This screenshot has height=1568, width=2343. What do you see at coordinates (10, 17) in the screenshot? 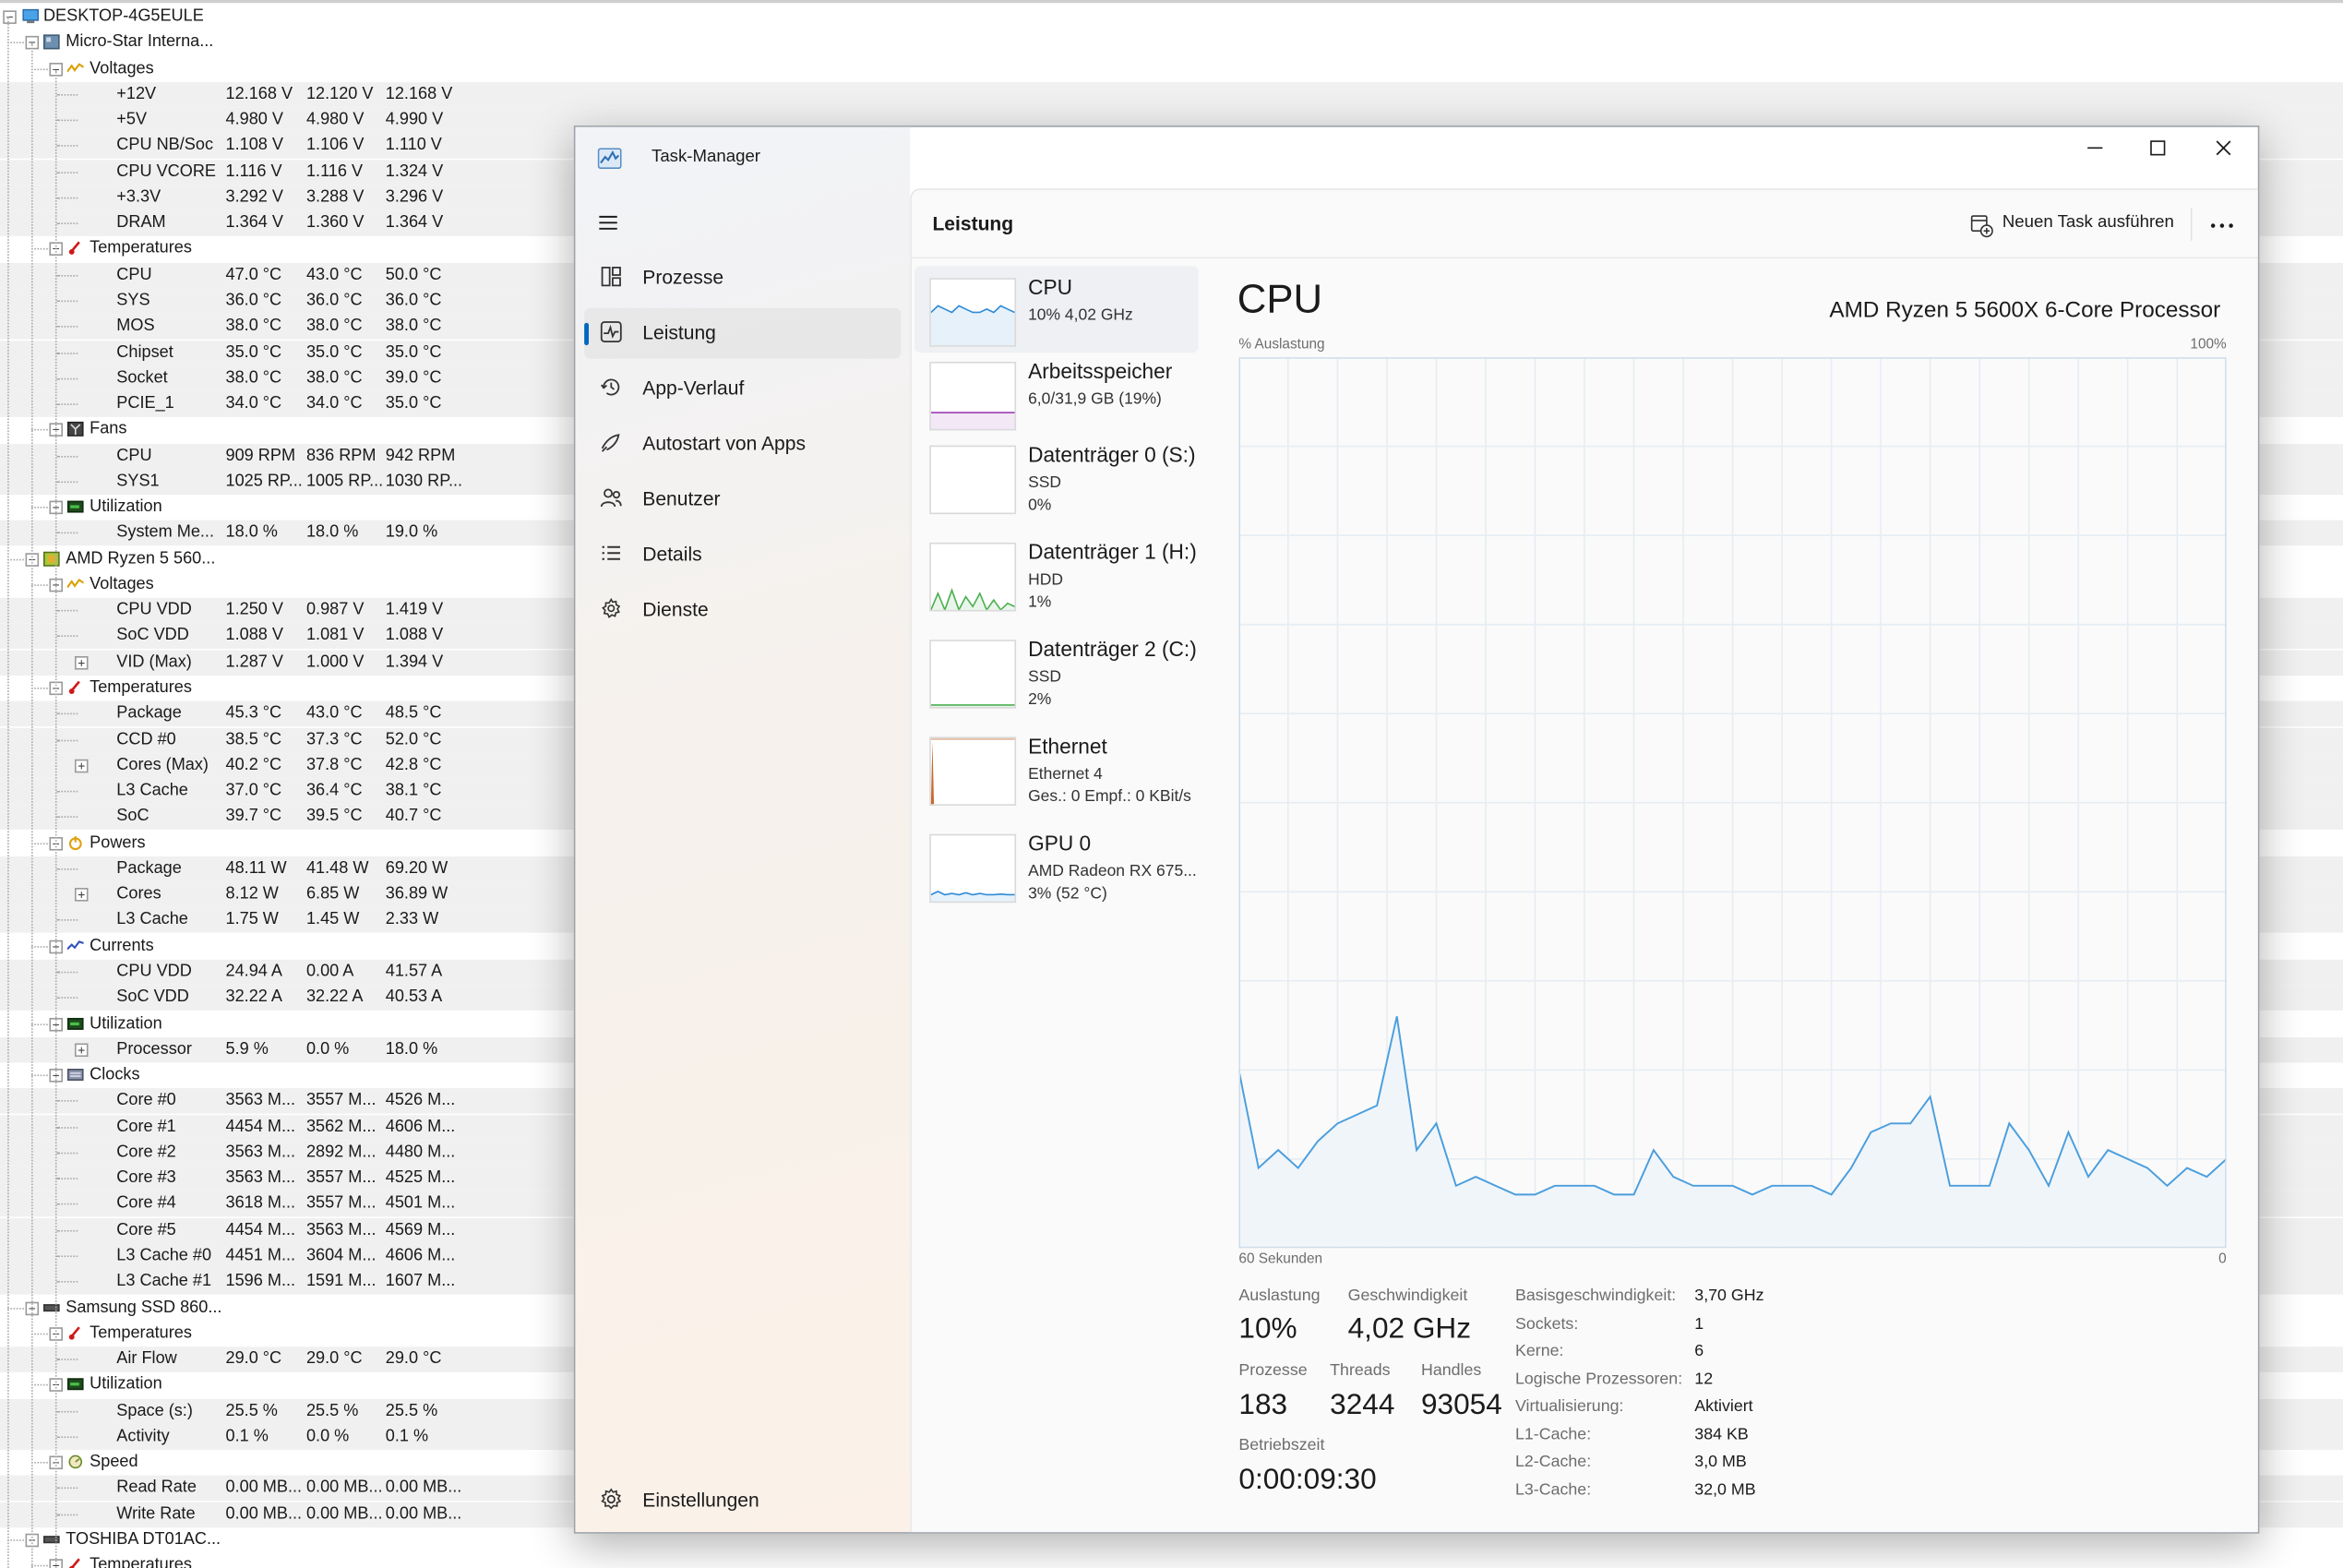
I see `collapse-toggle: −` at bounding box center [10, 17].